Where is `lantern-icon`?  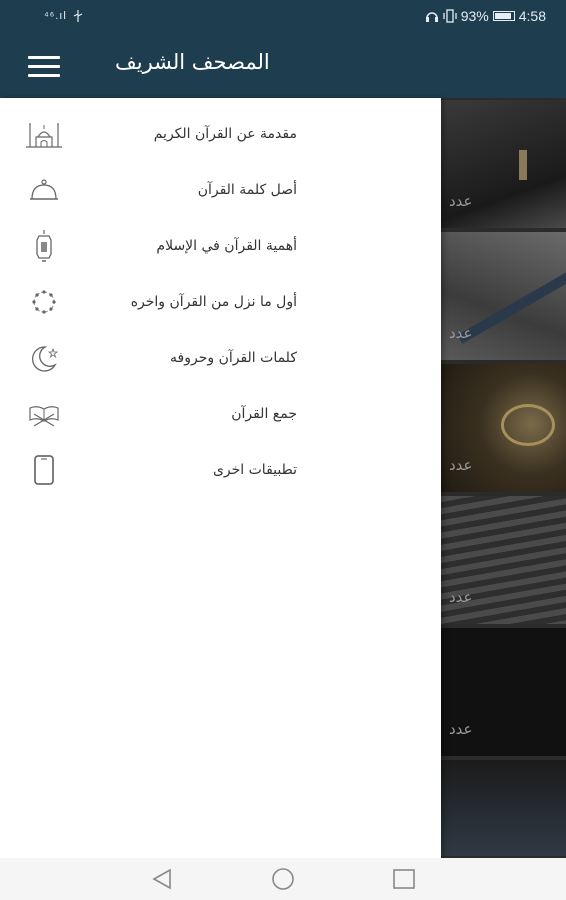 lantern-icon is located at coordinates (44, 246).